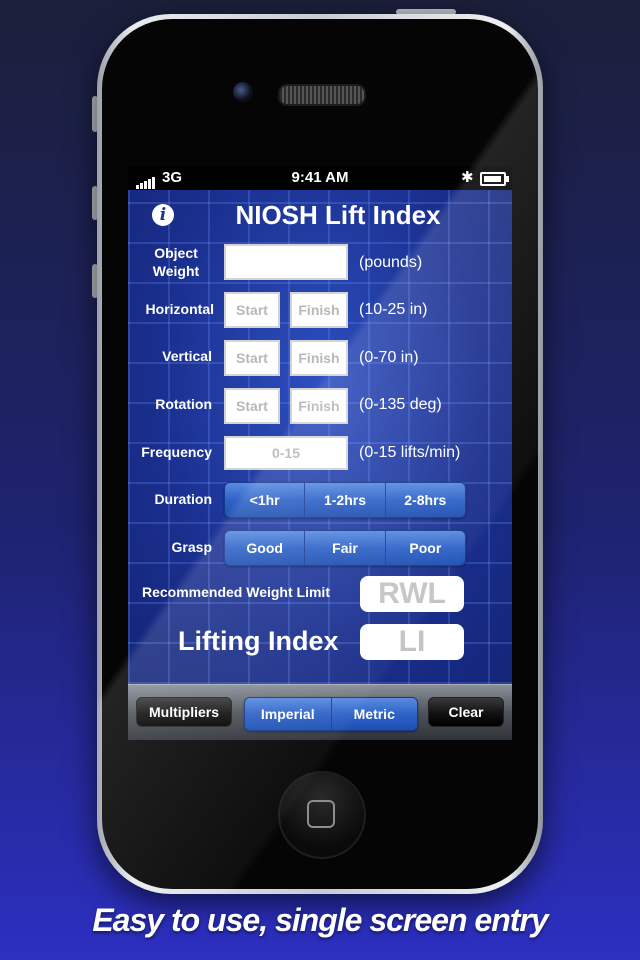  I want to click on duration-label: Duration, so click(183, 499).